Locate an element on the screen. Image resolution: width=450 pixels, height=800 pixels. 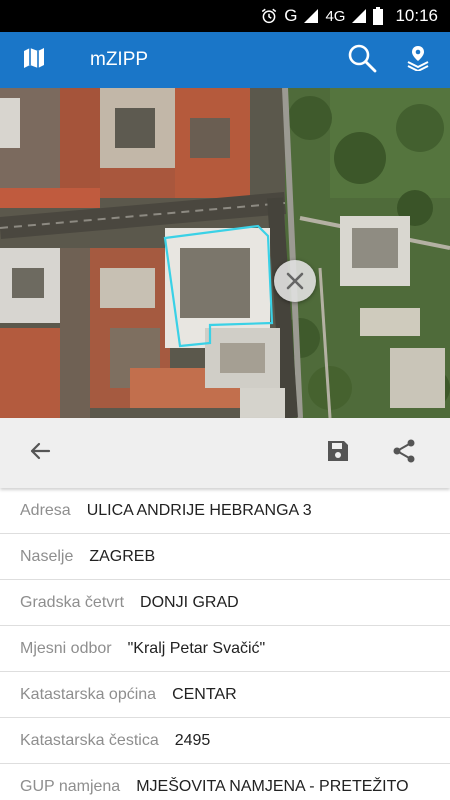
map-button is located at coordinates (34, 60).